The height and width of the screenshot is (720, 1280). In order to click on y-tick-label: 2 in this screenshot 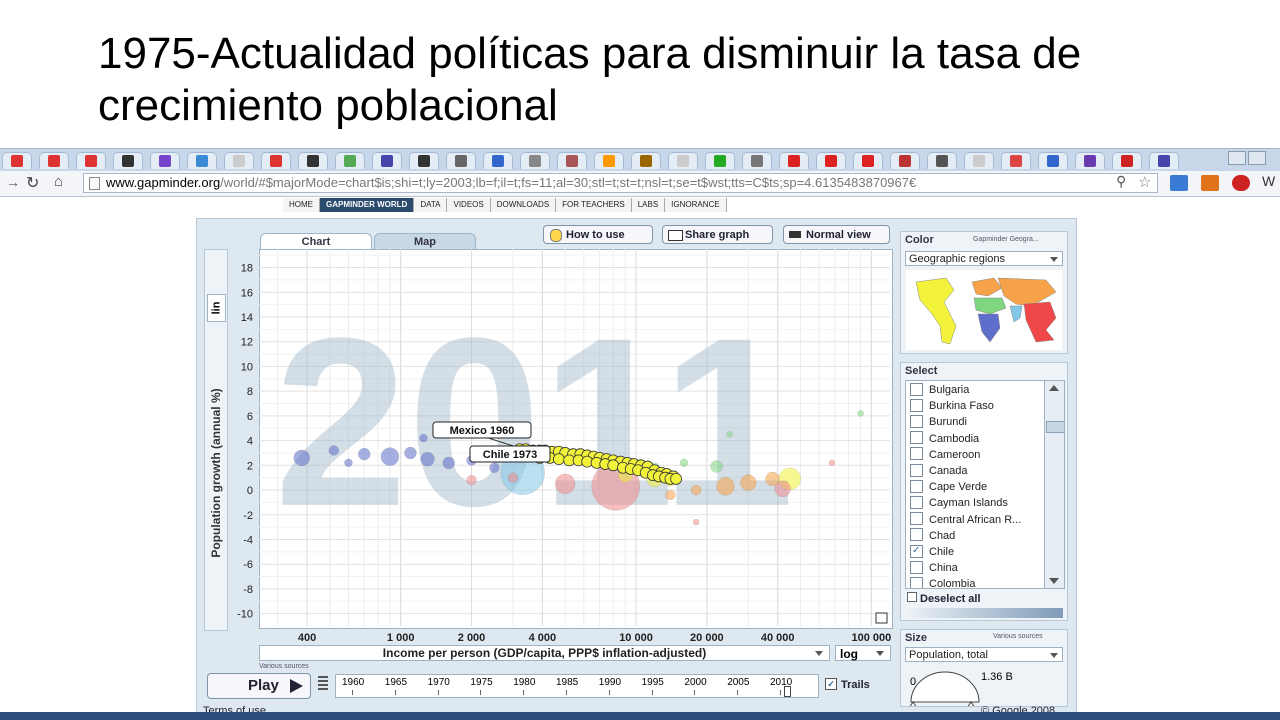, I will do `click(250, 466)`.